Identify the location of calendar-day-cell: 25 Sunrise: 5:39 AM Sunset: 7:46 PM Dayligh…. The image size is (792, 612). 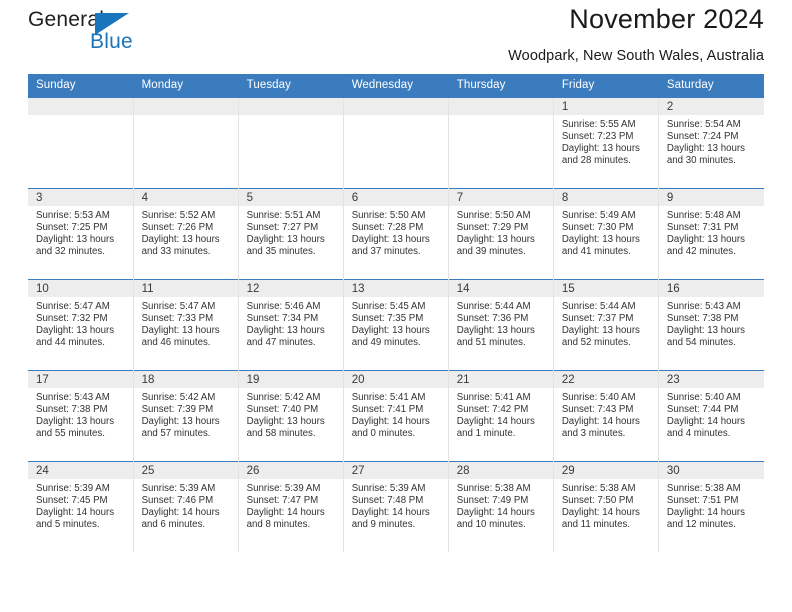
(186, 506).